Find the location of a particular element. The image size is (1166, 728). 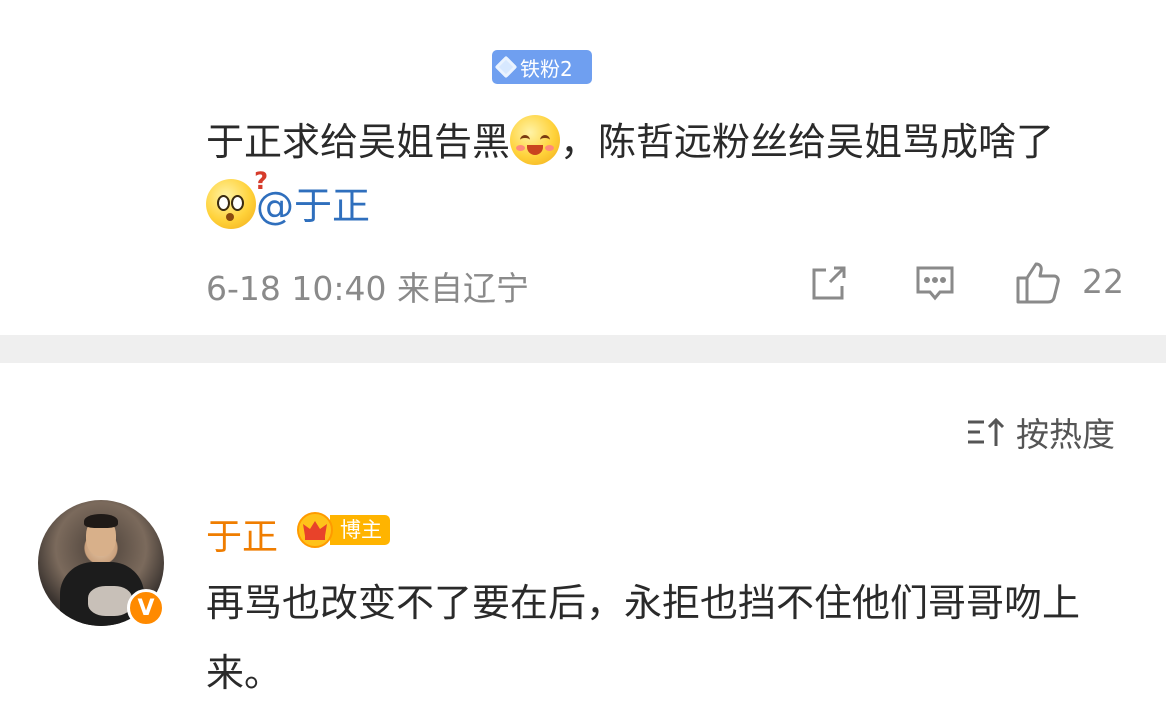

mention-link: @于正 is located at coordinates (313, 206).